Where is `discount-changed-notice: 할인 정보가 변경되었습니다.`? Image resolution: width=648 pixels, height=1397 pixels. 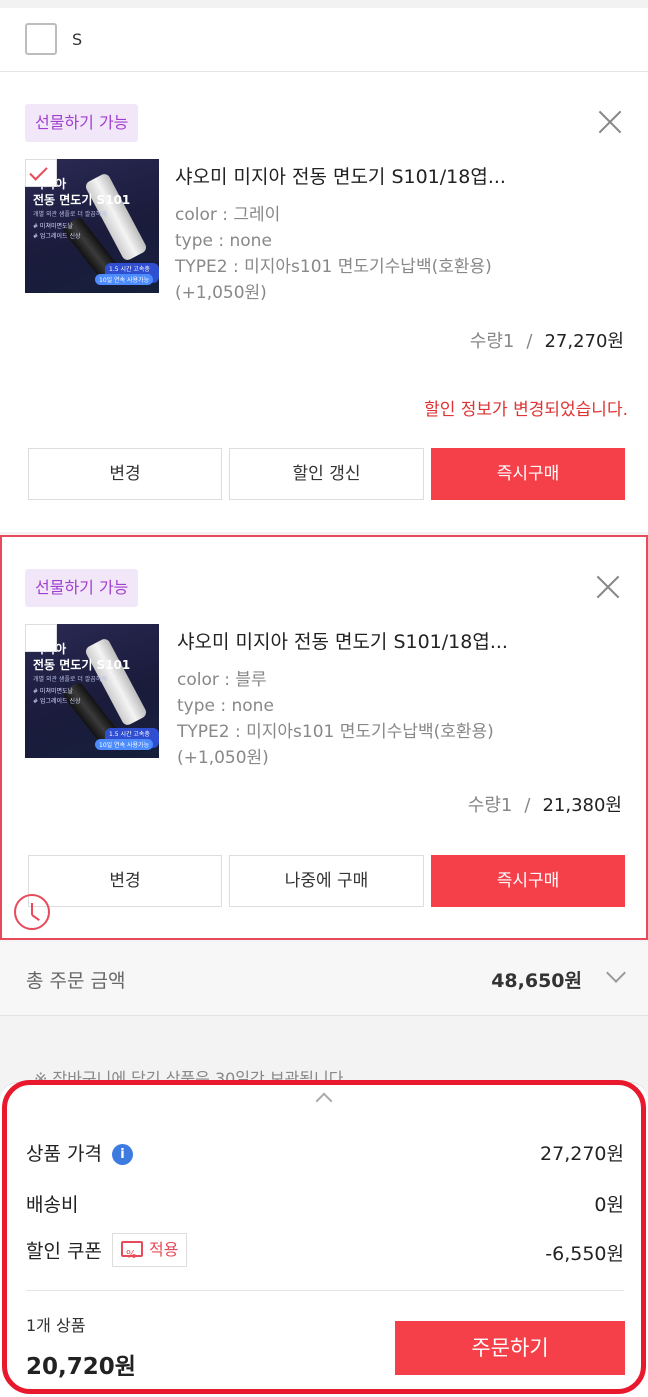
discount-changed-notice: 할인 정보가 변경되었습니다. is located at coordinates (526, 410).